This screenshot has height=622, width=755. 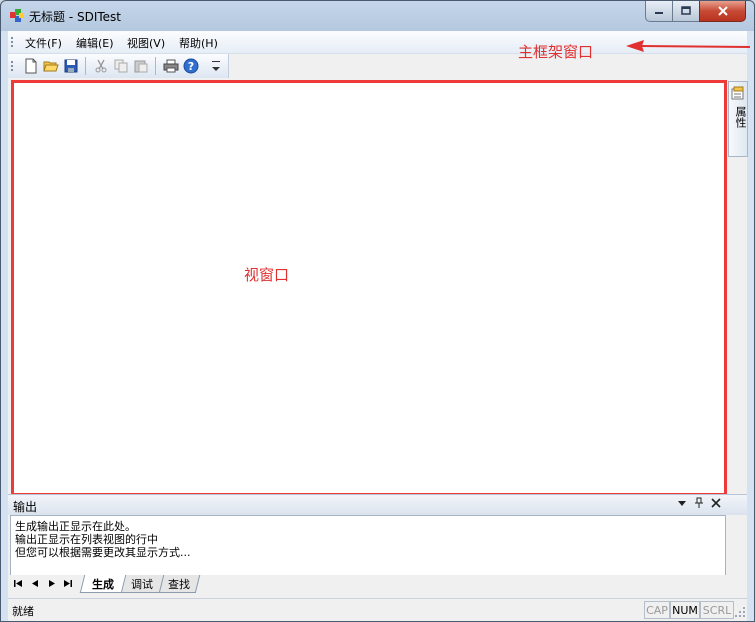 What do you see at coordinates (75, 17) in the screenshot?
I see `window-title: 无标题 - SDITest` at bounding box center [75, 17].